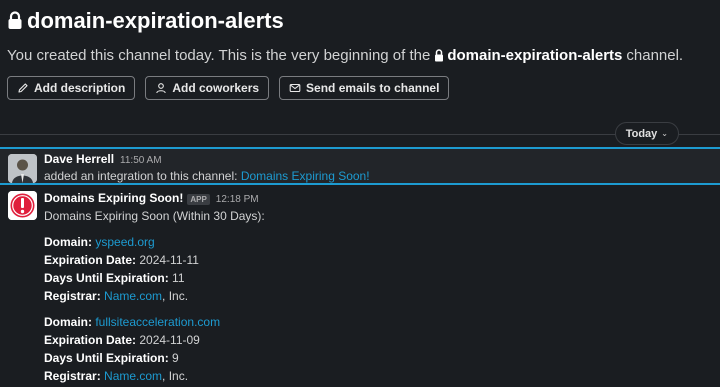 The image size is (720, 387). What do you see at coordinates (79, 159) in the screenshot?
I see `message-author: Dave Herrell` at bounding box center [79, 159].